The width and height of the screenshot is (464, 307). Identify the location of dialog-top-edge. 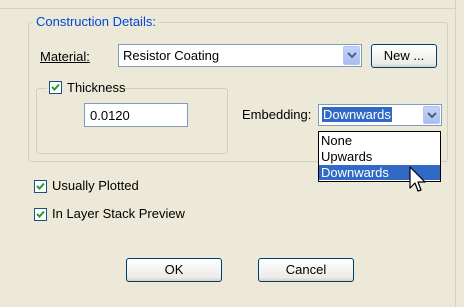
(232, 4).